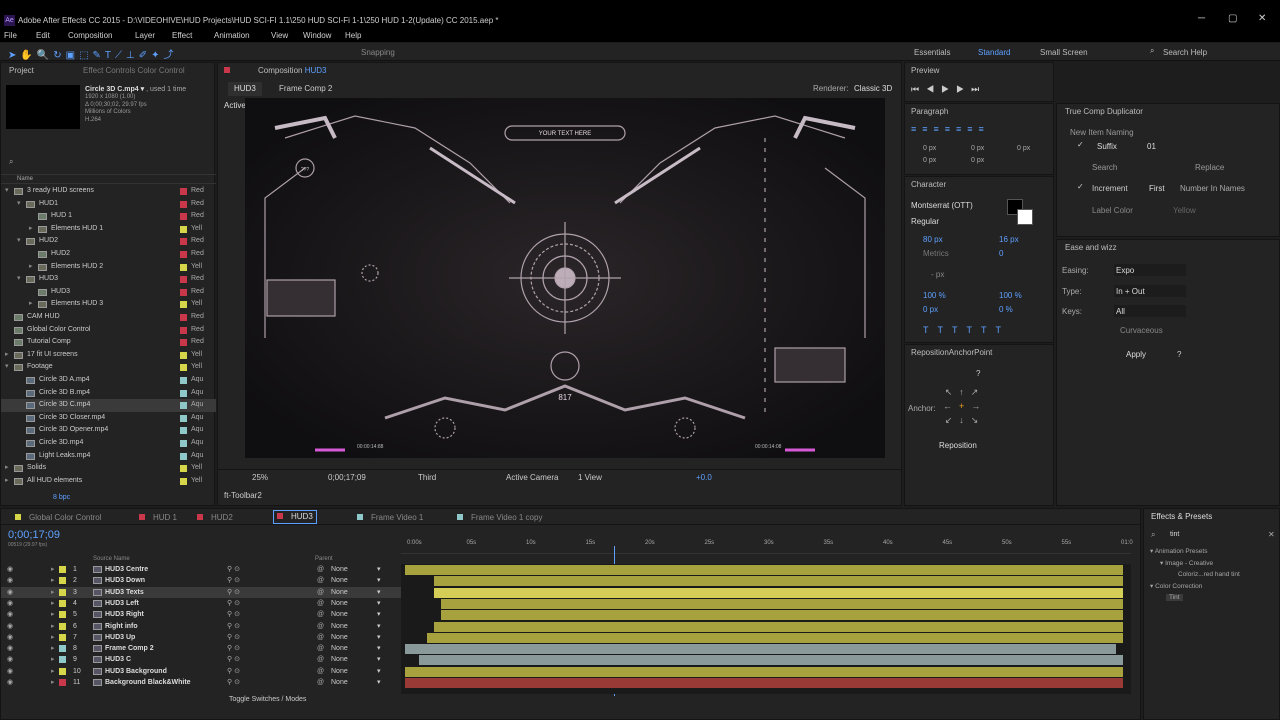 Image resolution: width=1280 pixels, height=720 pixels. Describe the element at coordinates (1001, 253) in the screenshot. I see `tracking-field: 0` at that location.